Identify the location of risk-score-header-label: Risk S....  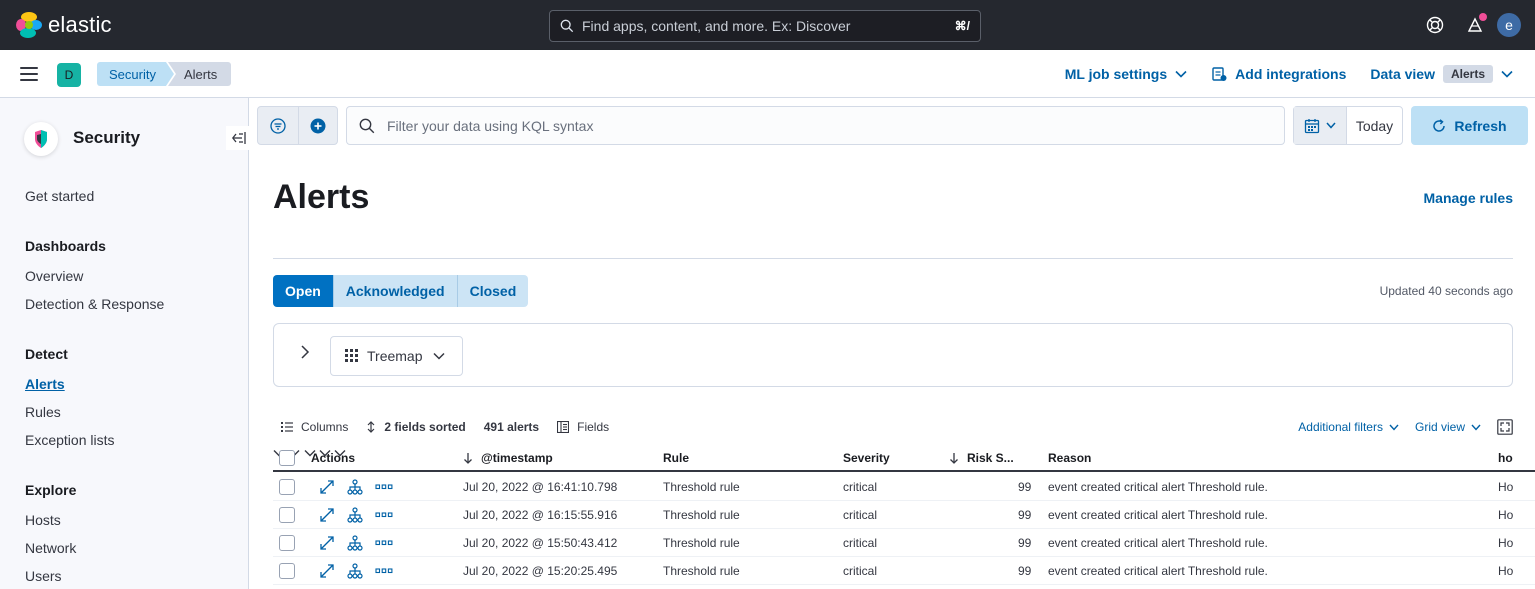
(990, 458).